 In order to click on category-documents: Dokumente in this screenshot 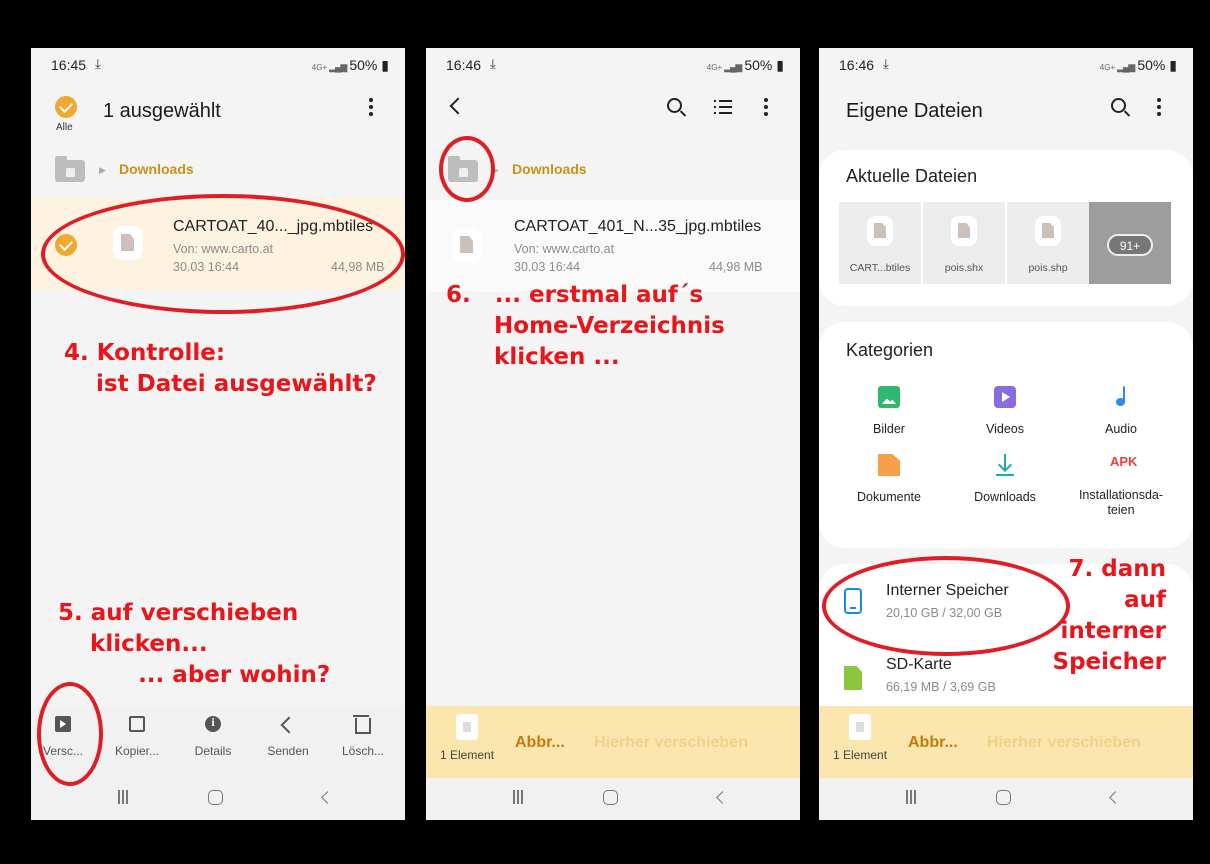, I will do `click(889, 479)`.